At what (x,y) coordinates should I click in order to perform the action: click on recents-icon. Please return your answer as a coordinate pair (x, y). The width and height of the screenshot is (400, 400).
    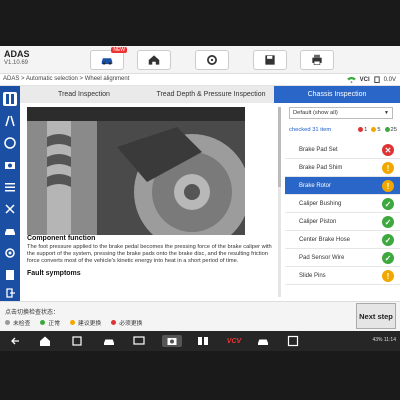
    Looking at the image, I should click on (77, 341).